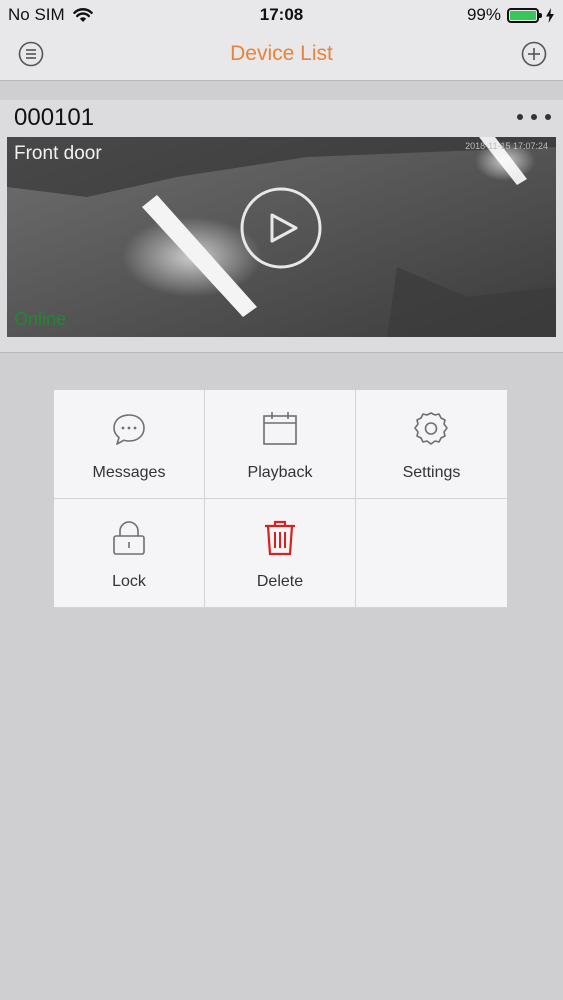 The height and width of the screenshot is (1000, 563). Describe the element at coordinates (280, 472) in the screenshot. I see `playback-label: Playback` at that location.